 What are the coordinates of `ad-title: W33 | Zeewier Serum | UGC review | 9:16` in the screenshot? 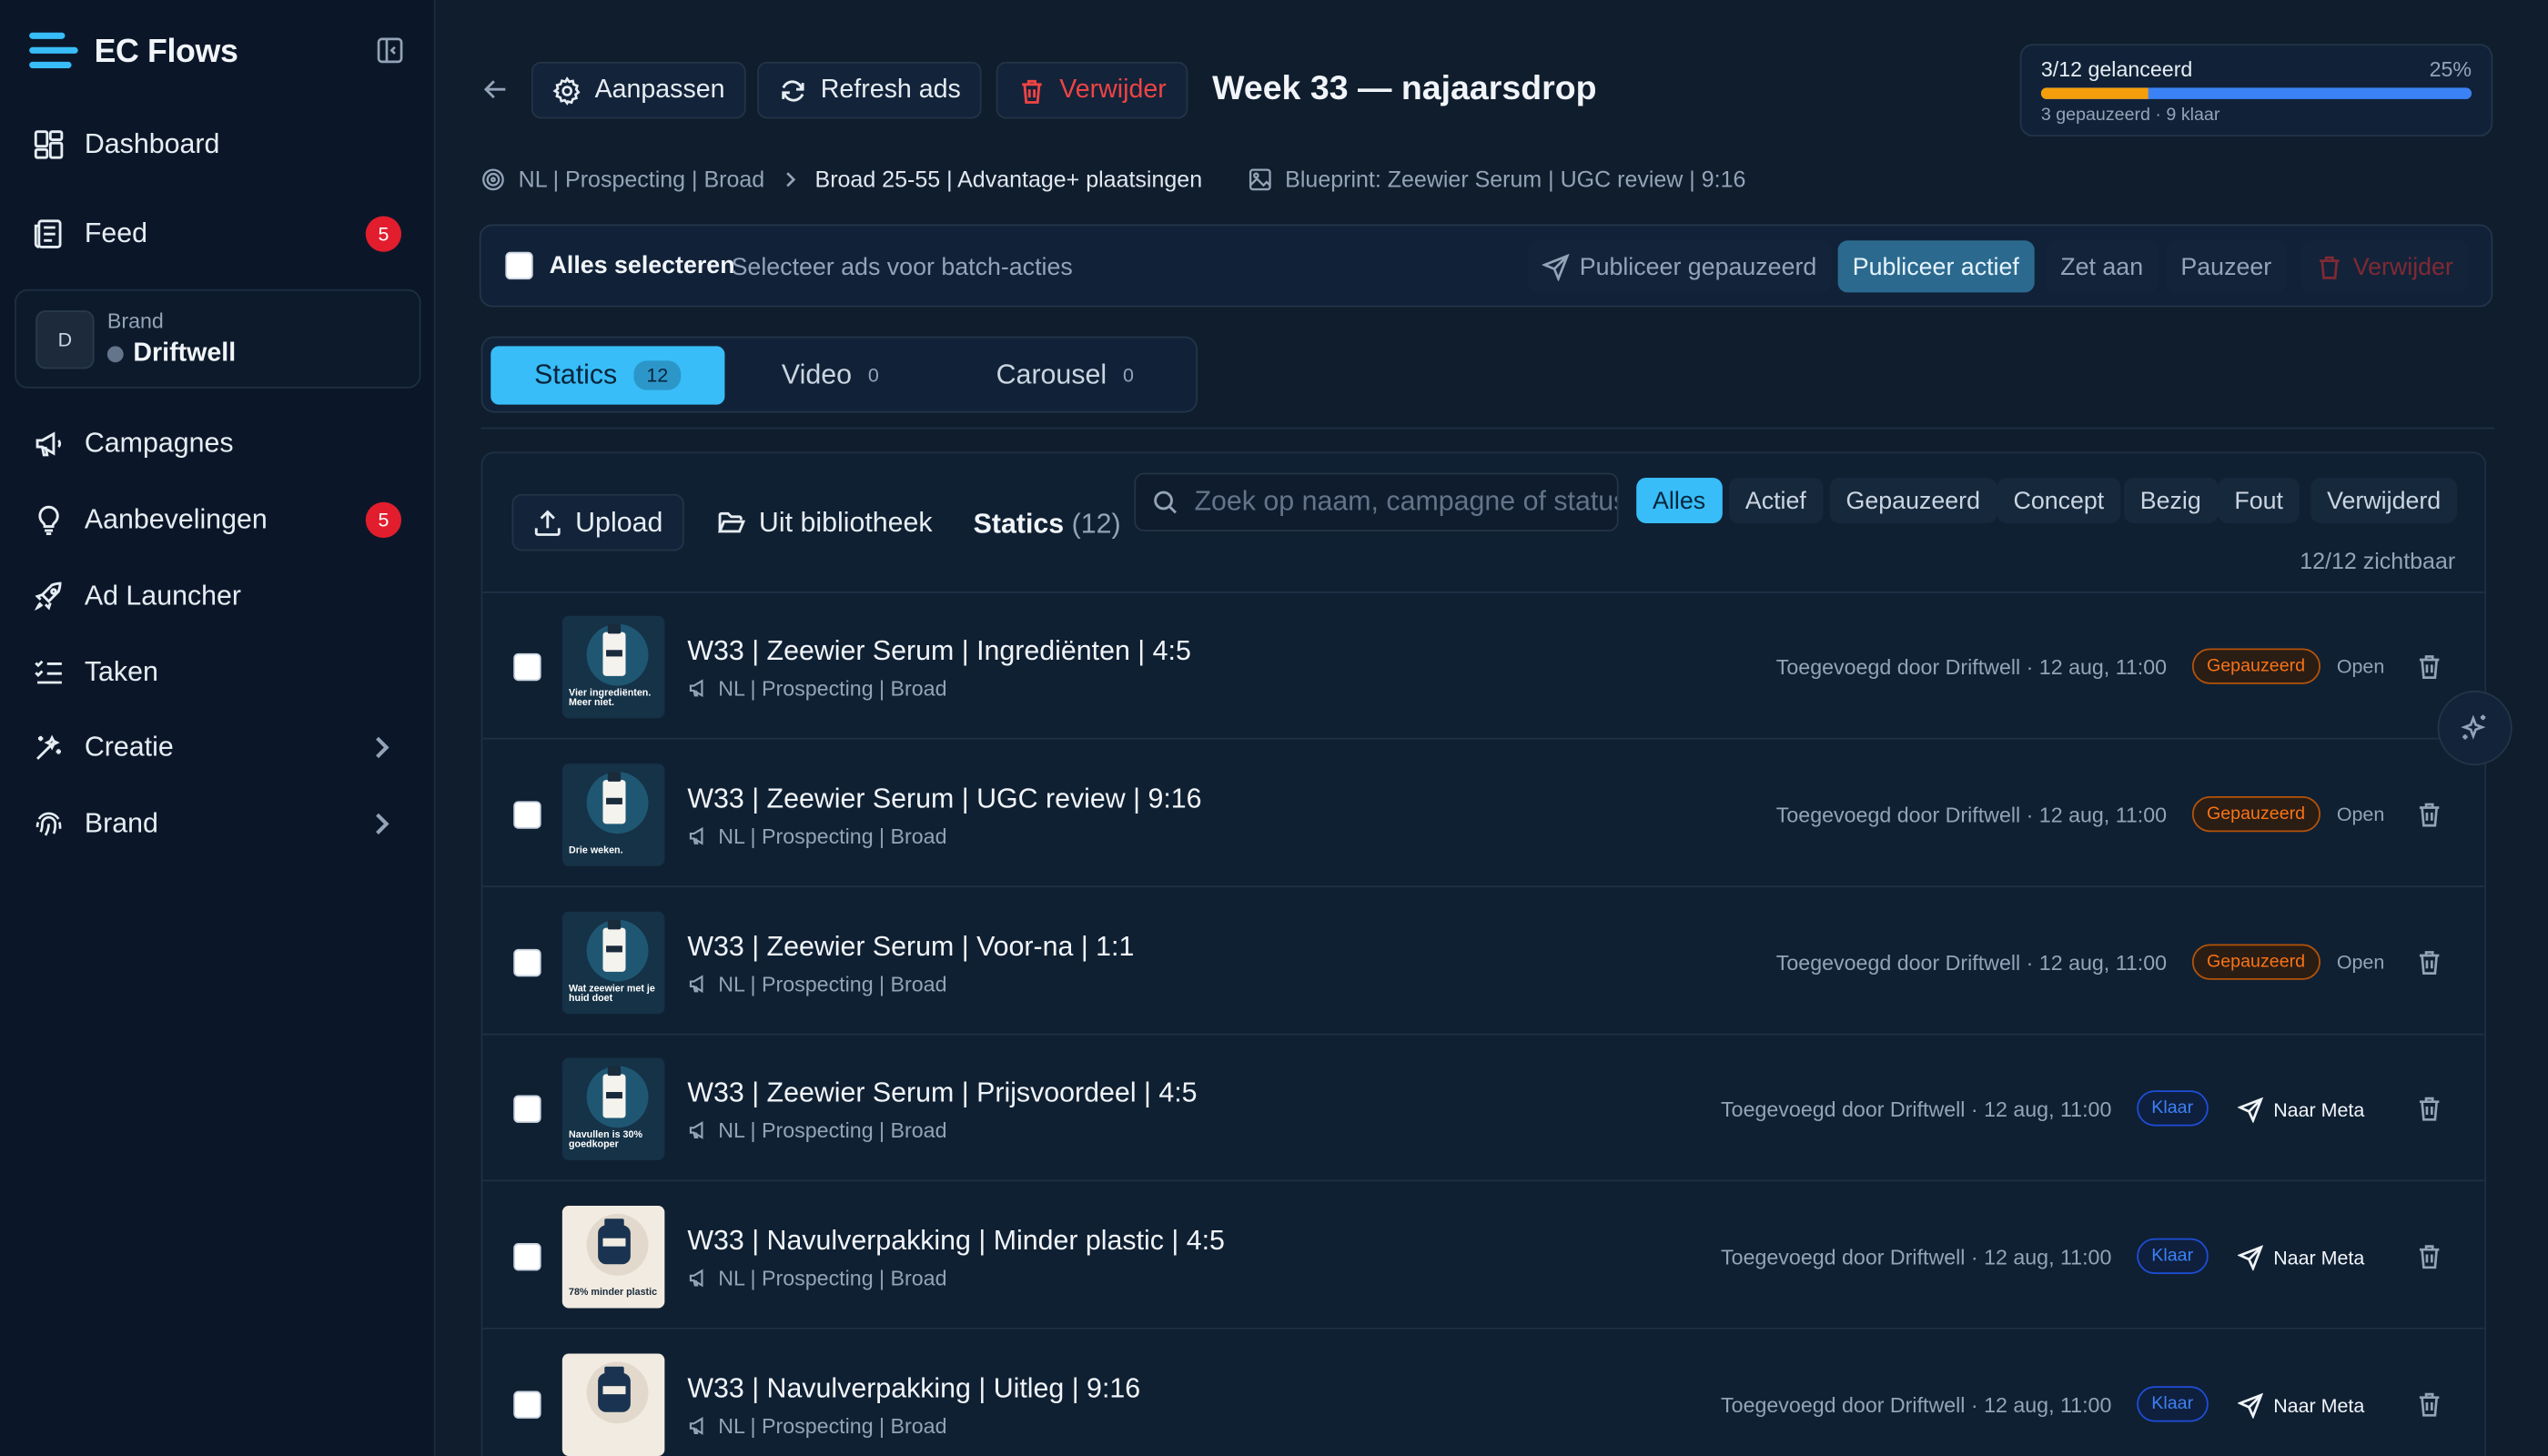 It's located at (944, 800).